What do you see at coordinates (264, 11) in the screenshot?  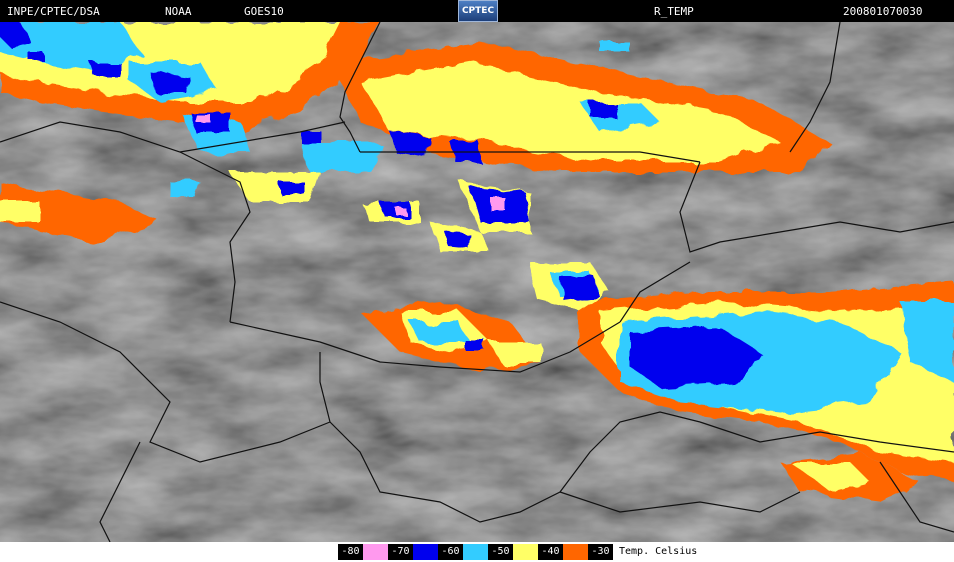 I see `satellite-label: GOES10` at bounding box center [264, 11].